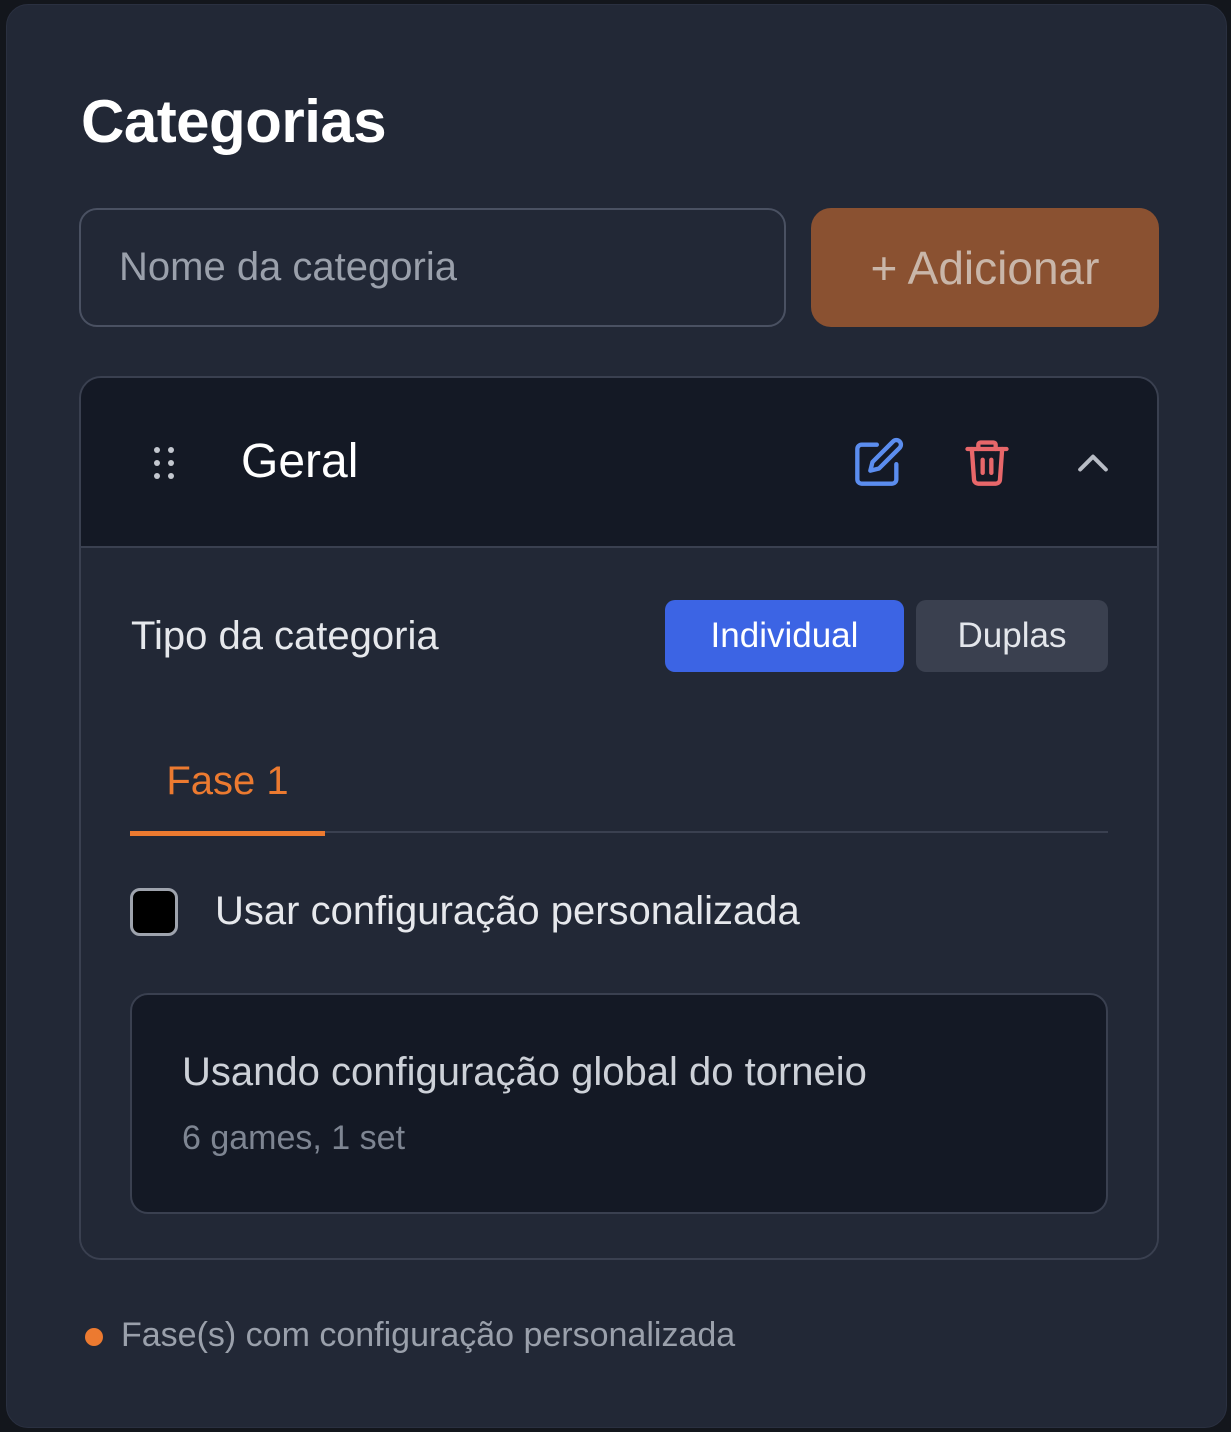 The width and height of the screenshot is (1231, 1432). I want to click on category-type-label: Tipo da categoria, so click(285, 636).